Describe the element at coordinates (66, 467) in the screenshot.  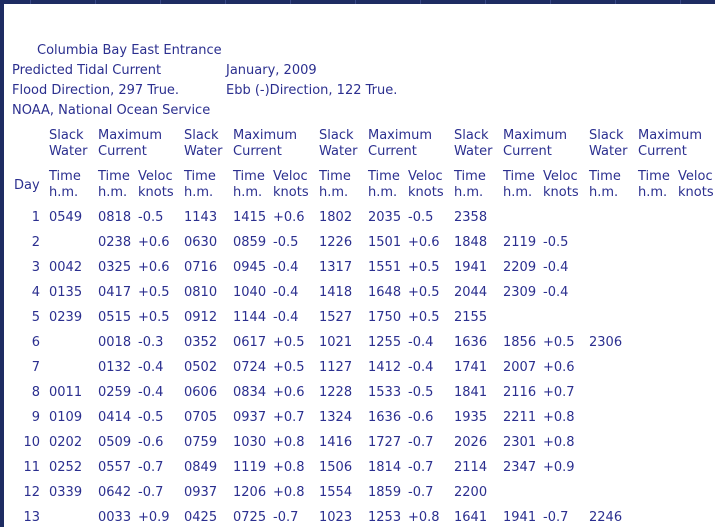
I see `slack-time-cell: 0252` at that location.